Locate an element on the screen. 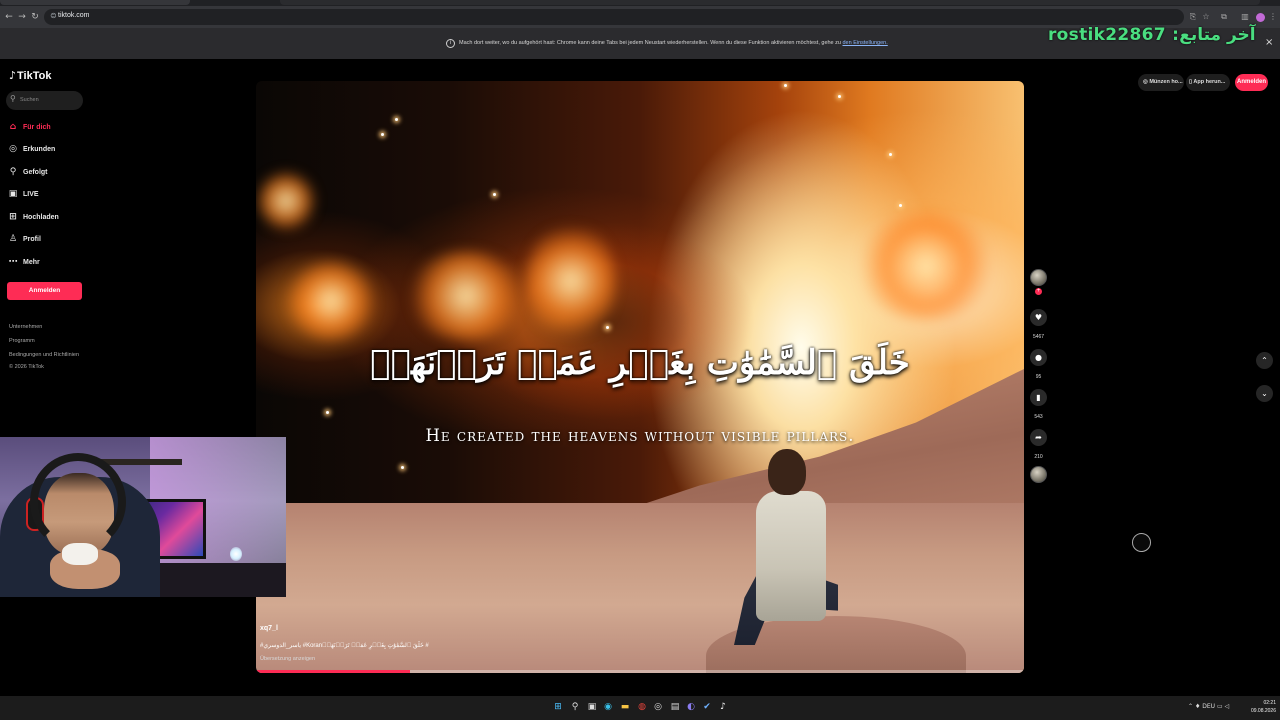 This screenshot has height=720, width=1280. webcam-headset is located at coordinates (78, 502).